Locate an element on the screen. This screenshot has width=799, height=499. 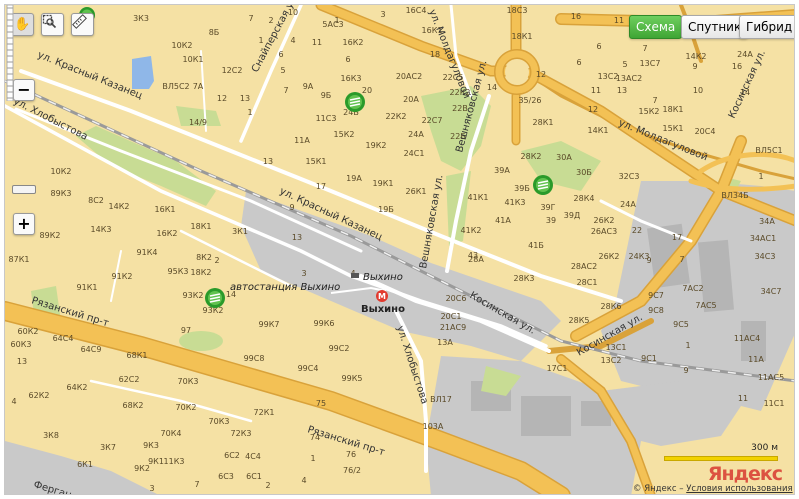
rail-station-icon is located at coordinates (355, 275).